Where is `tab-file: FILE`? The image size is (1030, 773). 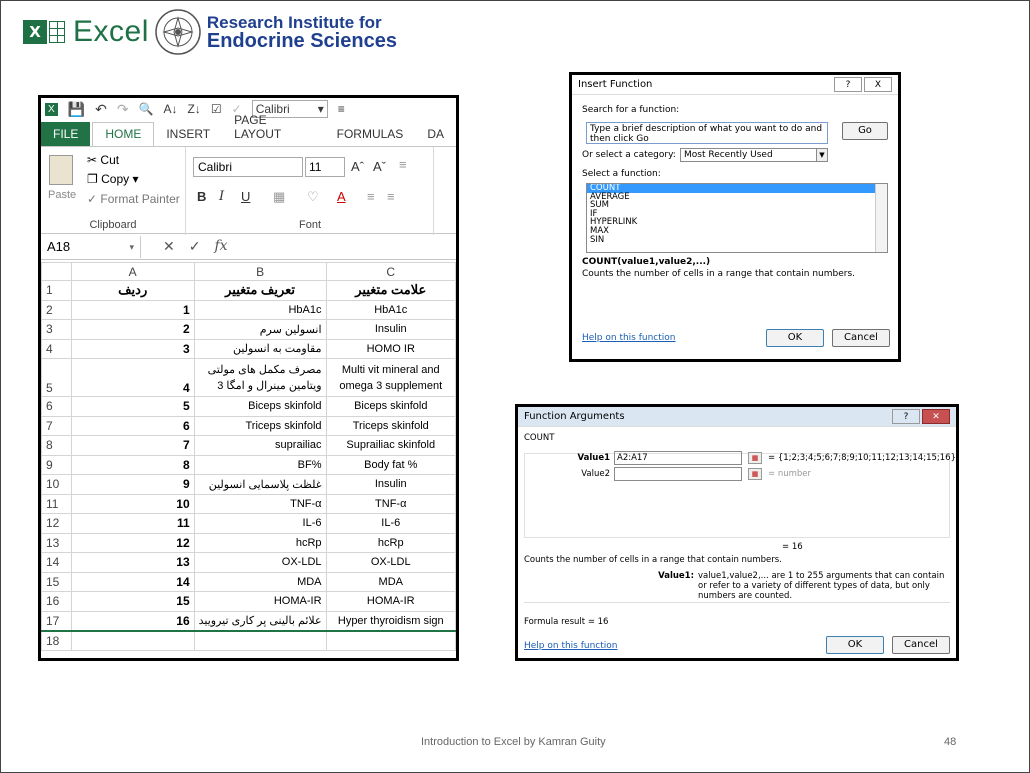 tab-file: FILE is located at coordinates (66, 134).